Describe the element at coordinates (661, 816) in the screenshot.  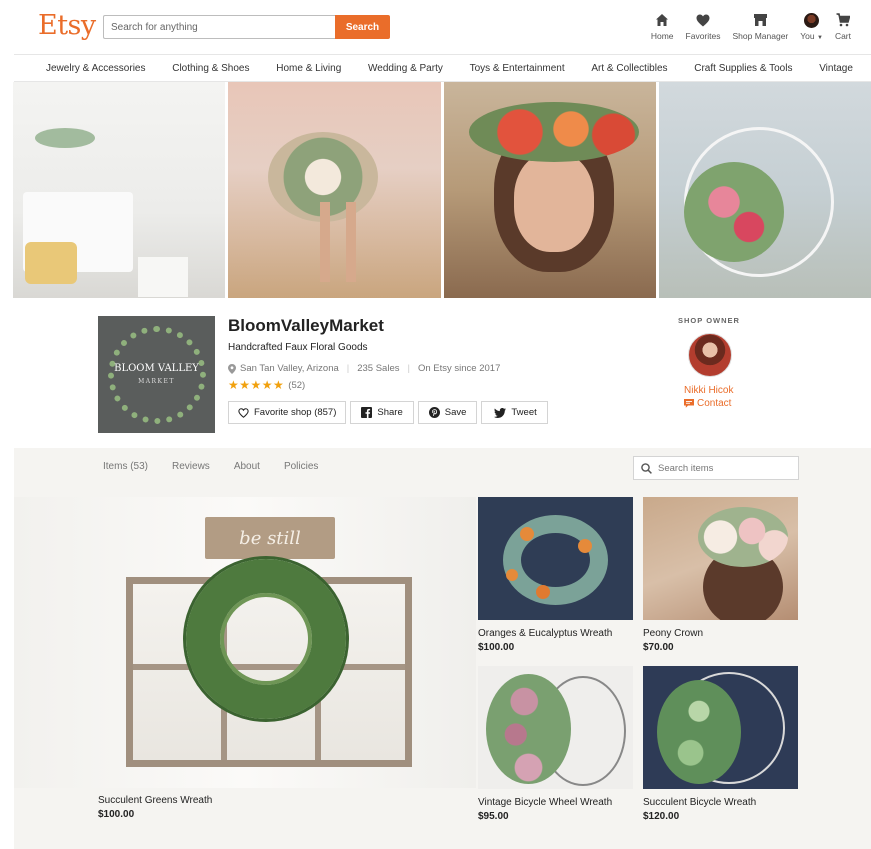
I see `listing-price: $120.00` at that location.